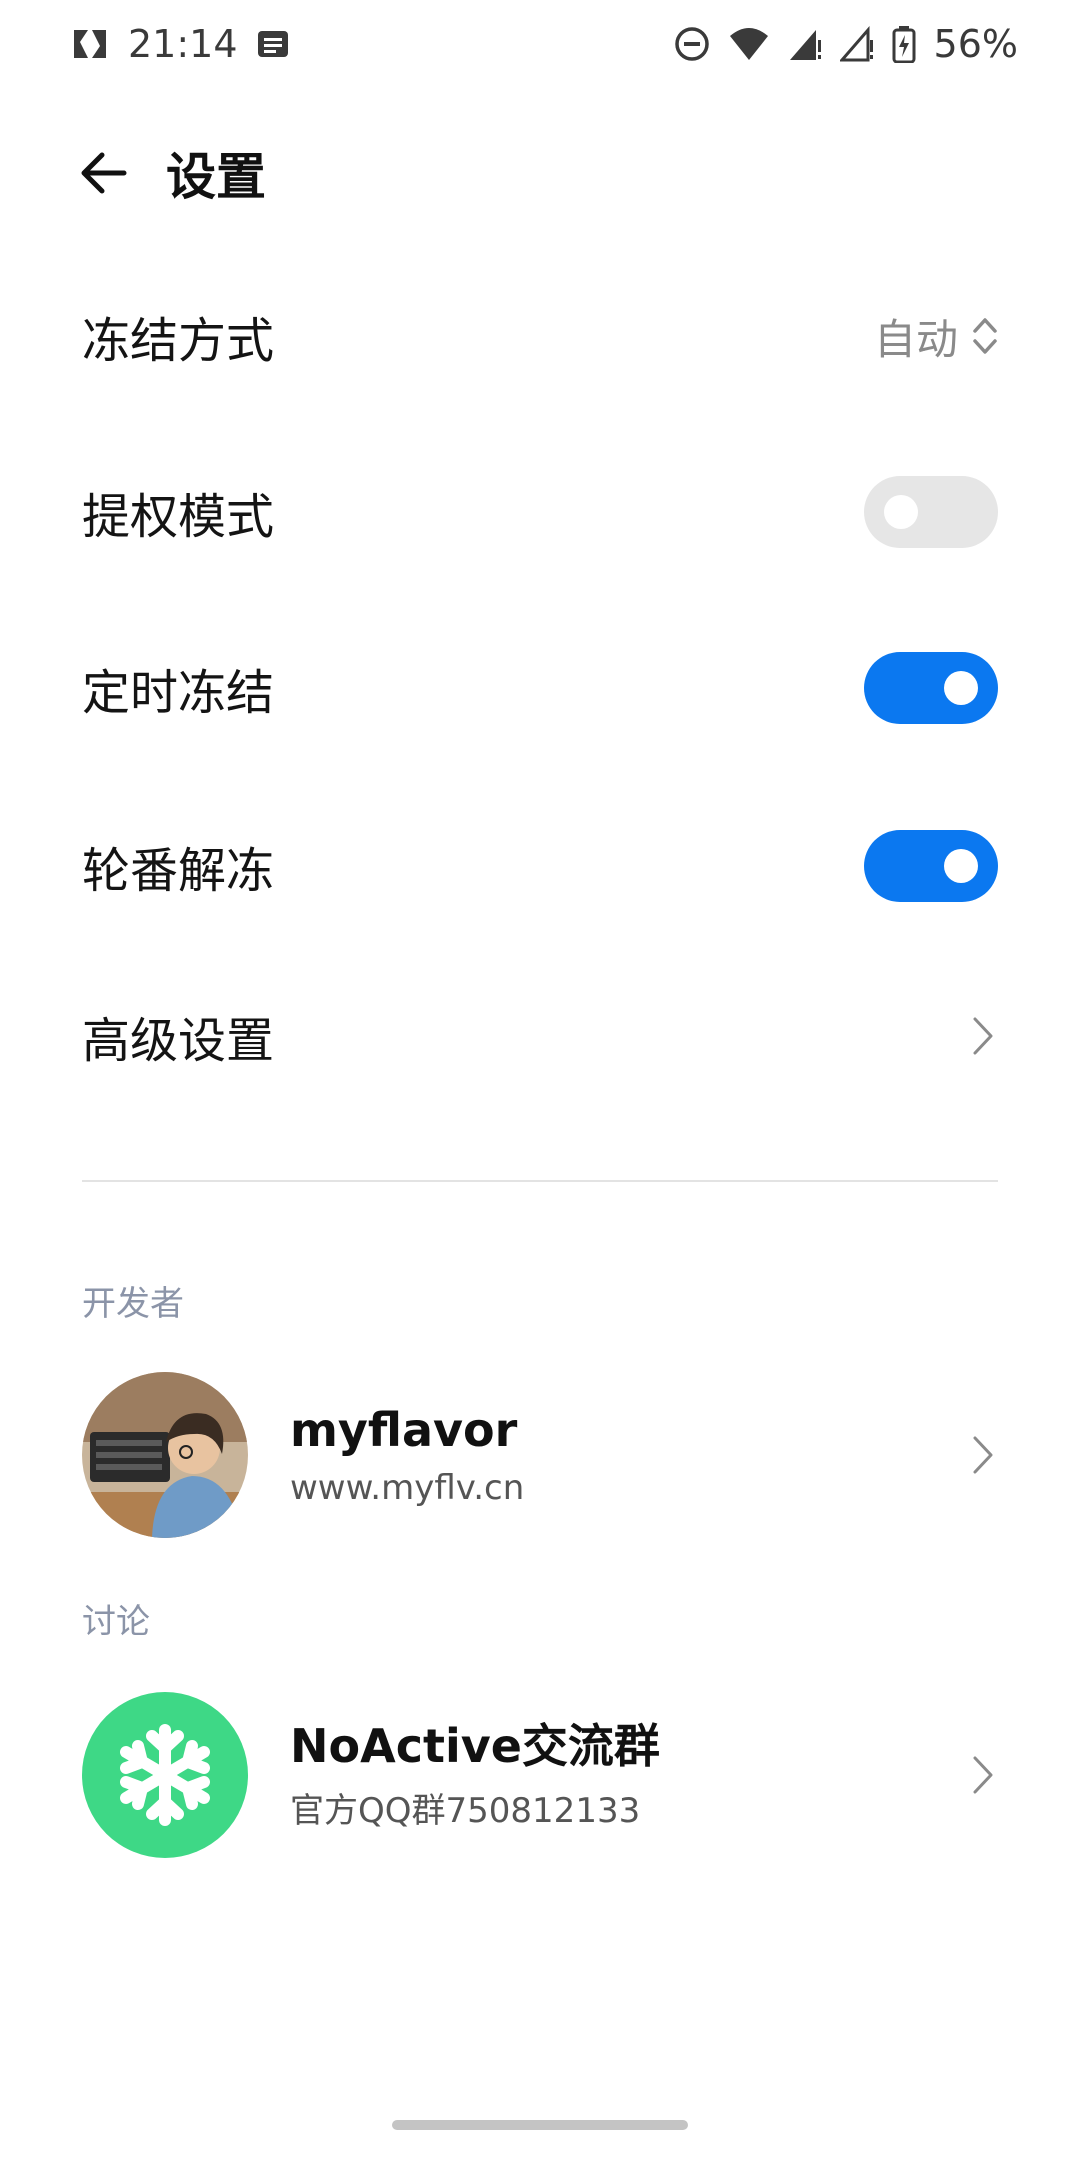 Image resolution: width=1080 pixels, height=2160 pixels. What do you see at coordinates (216, 177) in the screenshot?
I see `page-title: 设置` at bounding box center [216, 177].